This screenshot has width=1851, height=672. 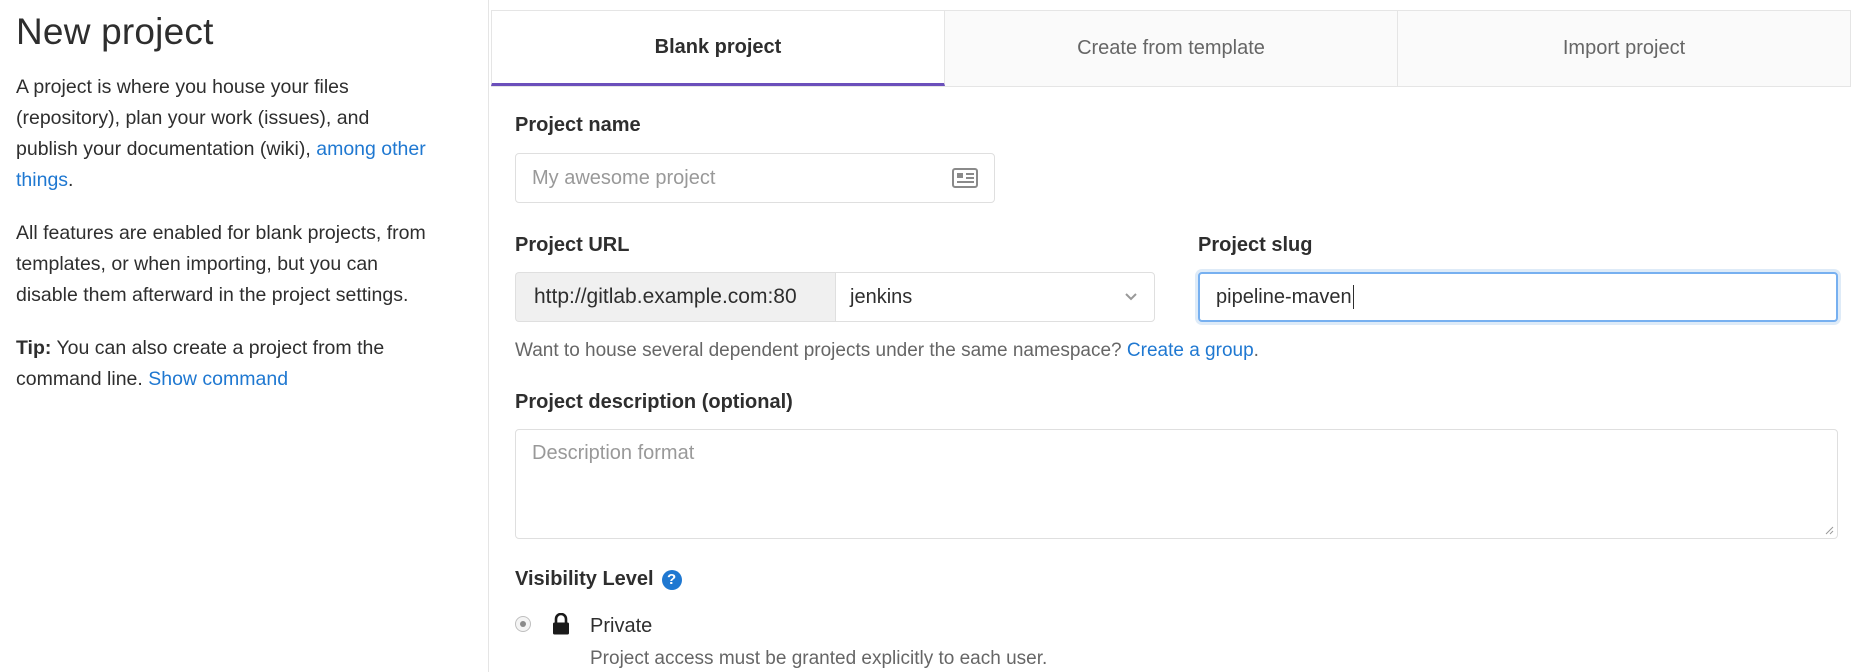 I want to click on tab-import-project: Import project, so click(x=1624, y=48).